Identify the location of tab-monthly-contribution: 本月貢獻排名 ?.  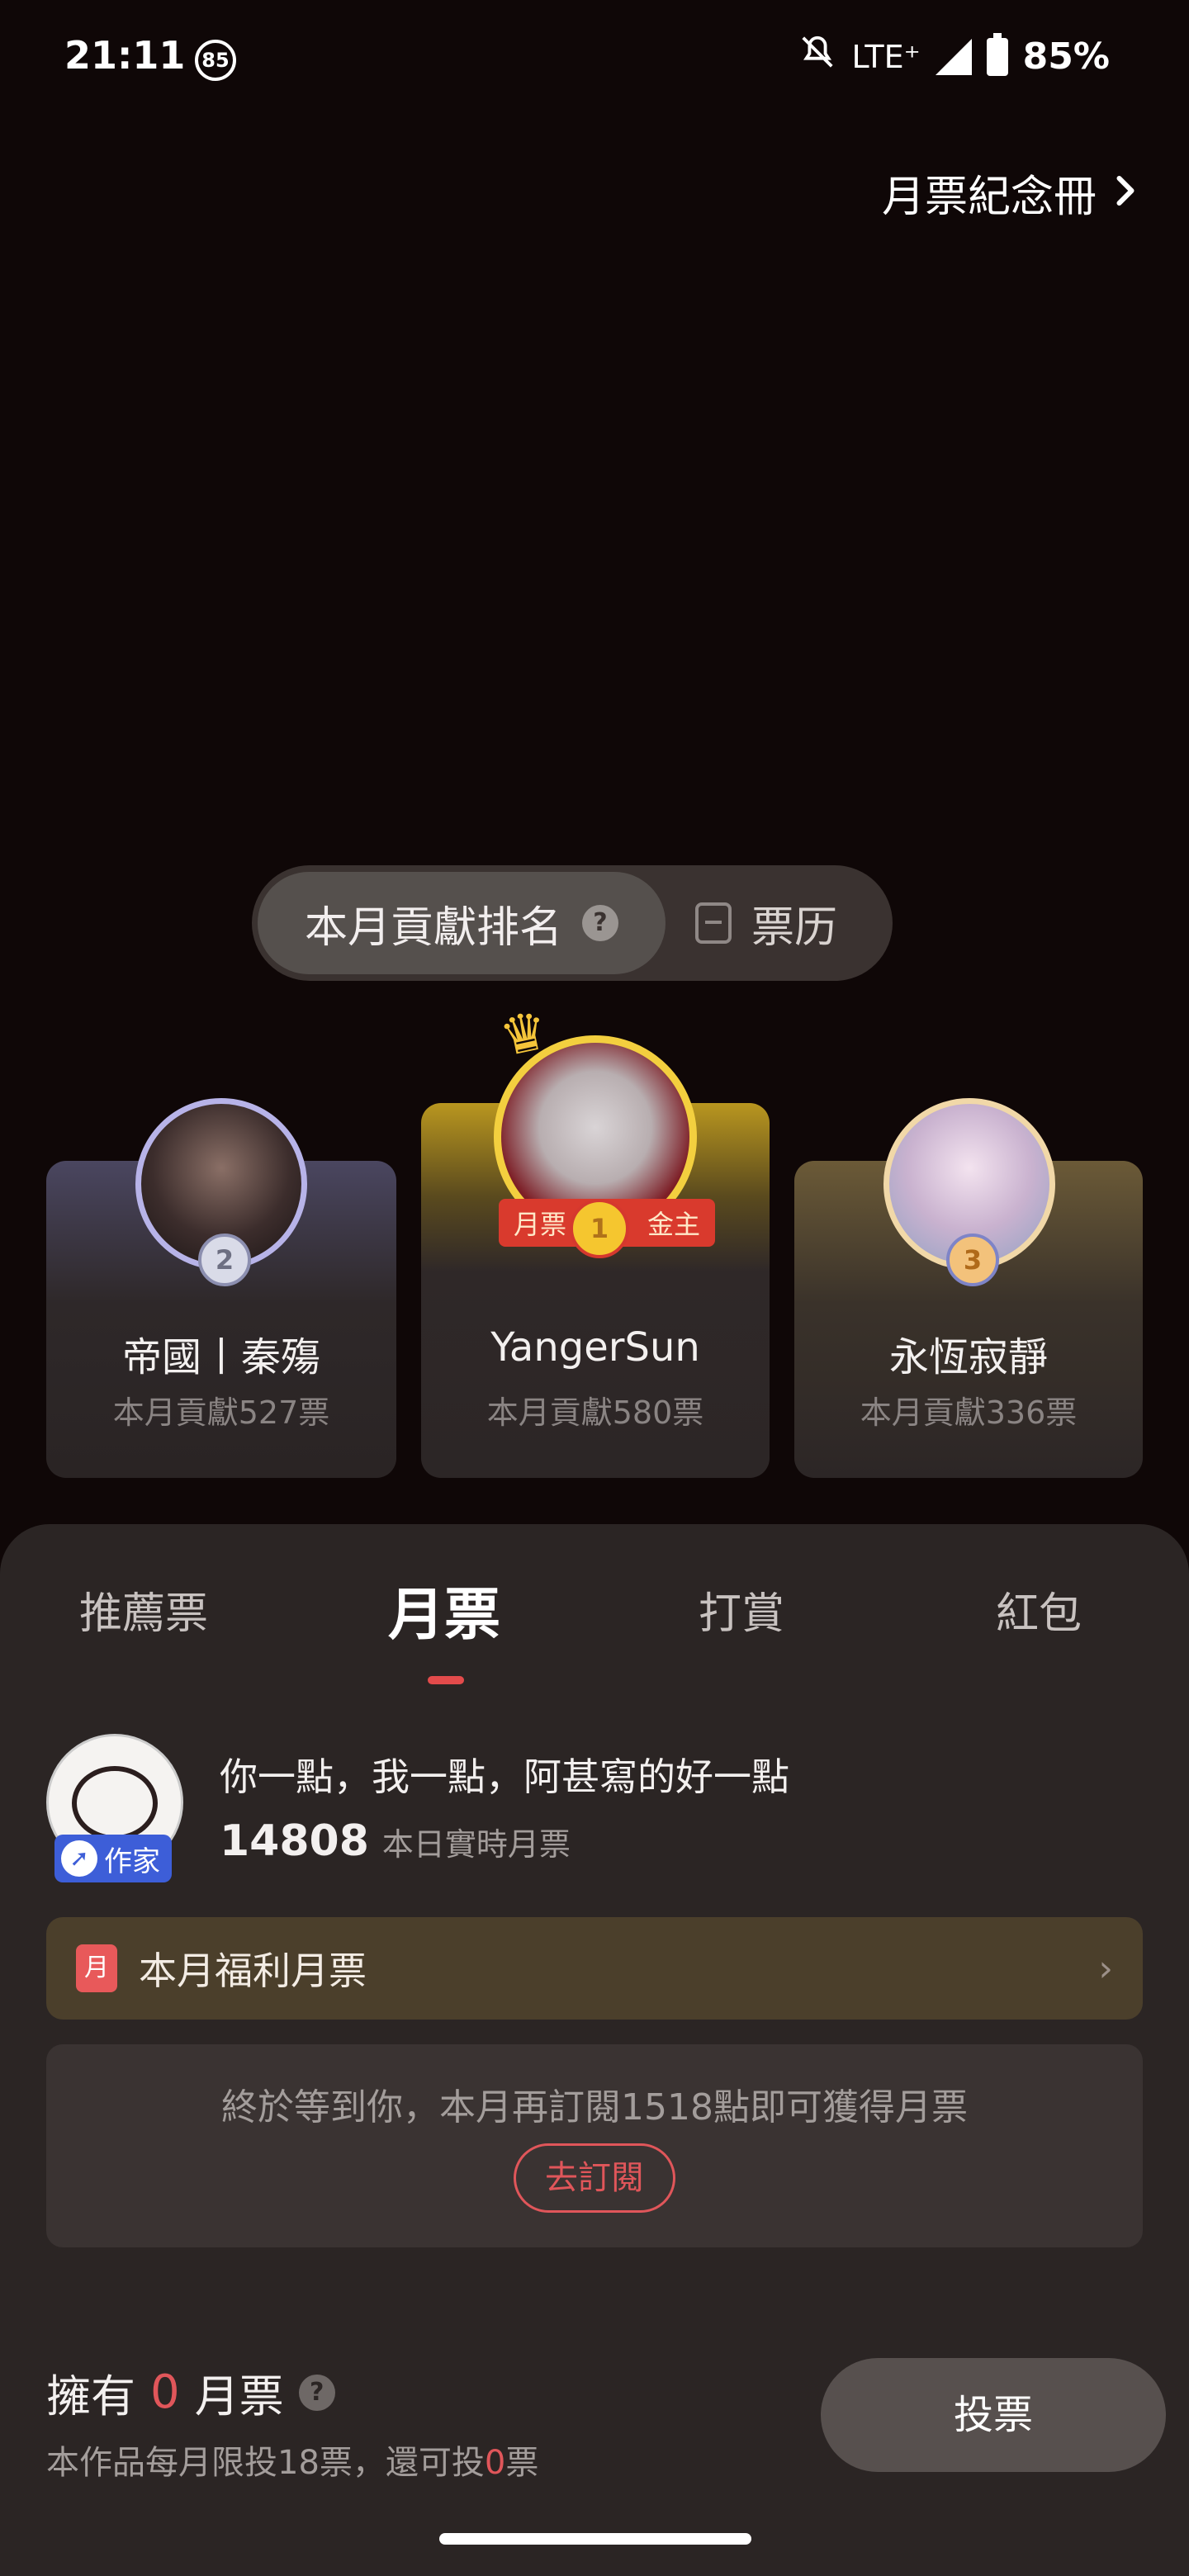
(462, 923).